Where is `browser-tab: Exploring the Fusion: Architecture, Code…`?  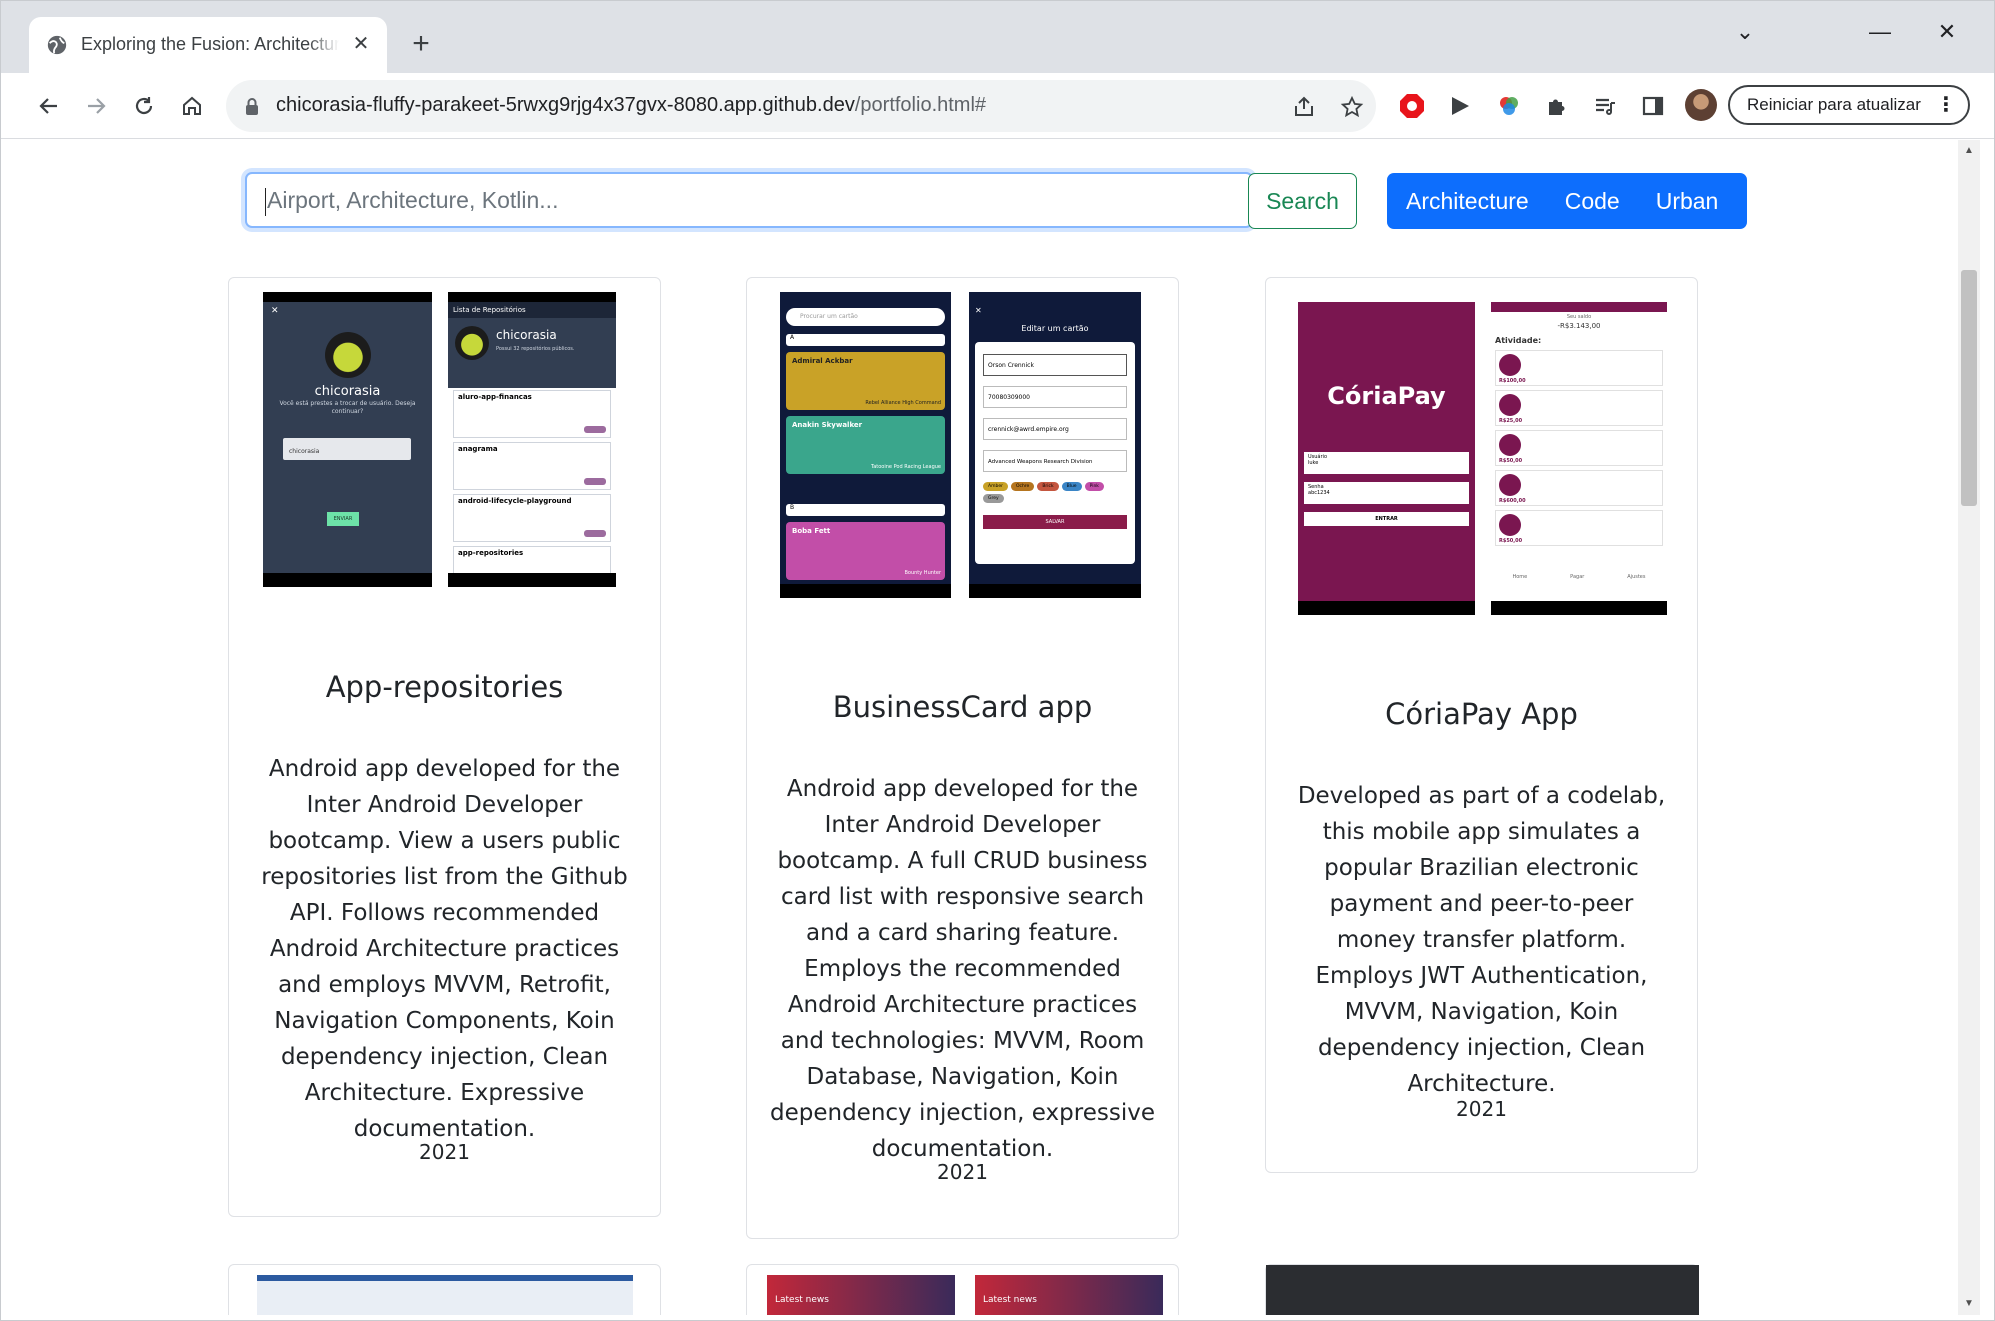 browser-tab: Exploring the Fusion: Architecture, Code… is located at coordinates (208, 45).